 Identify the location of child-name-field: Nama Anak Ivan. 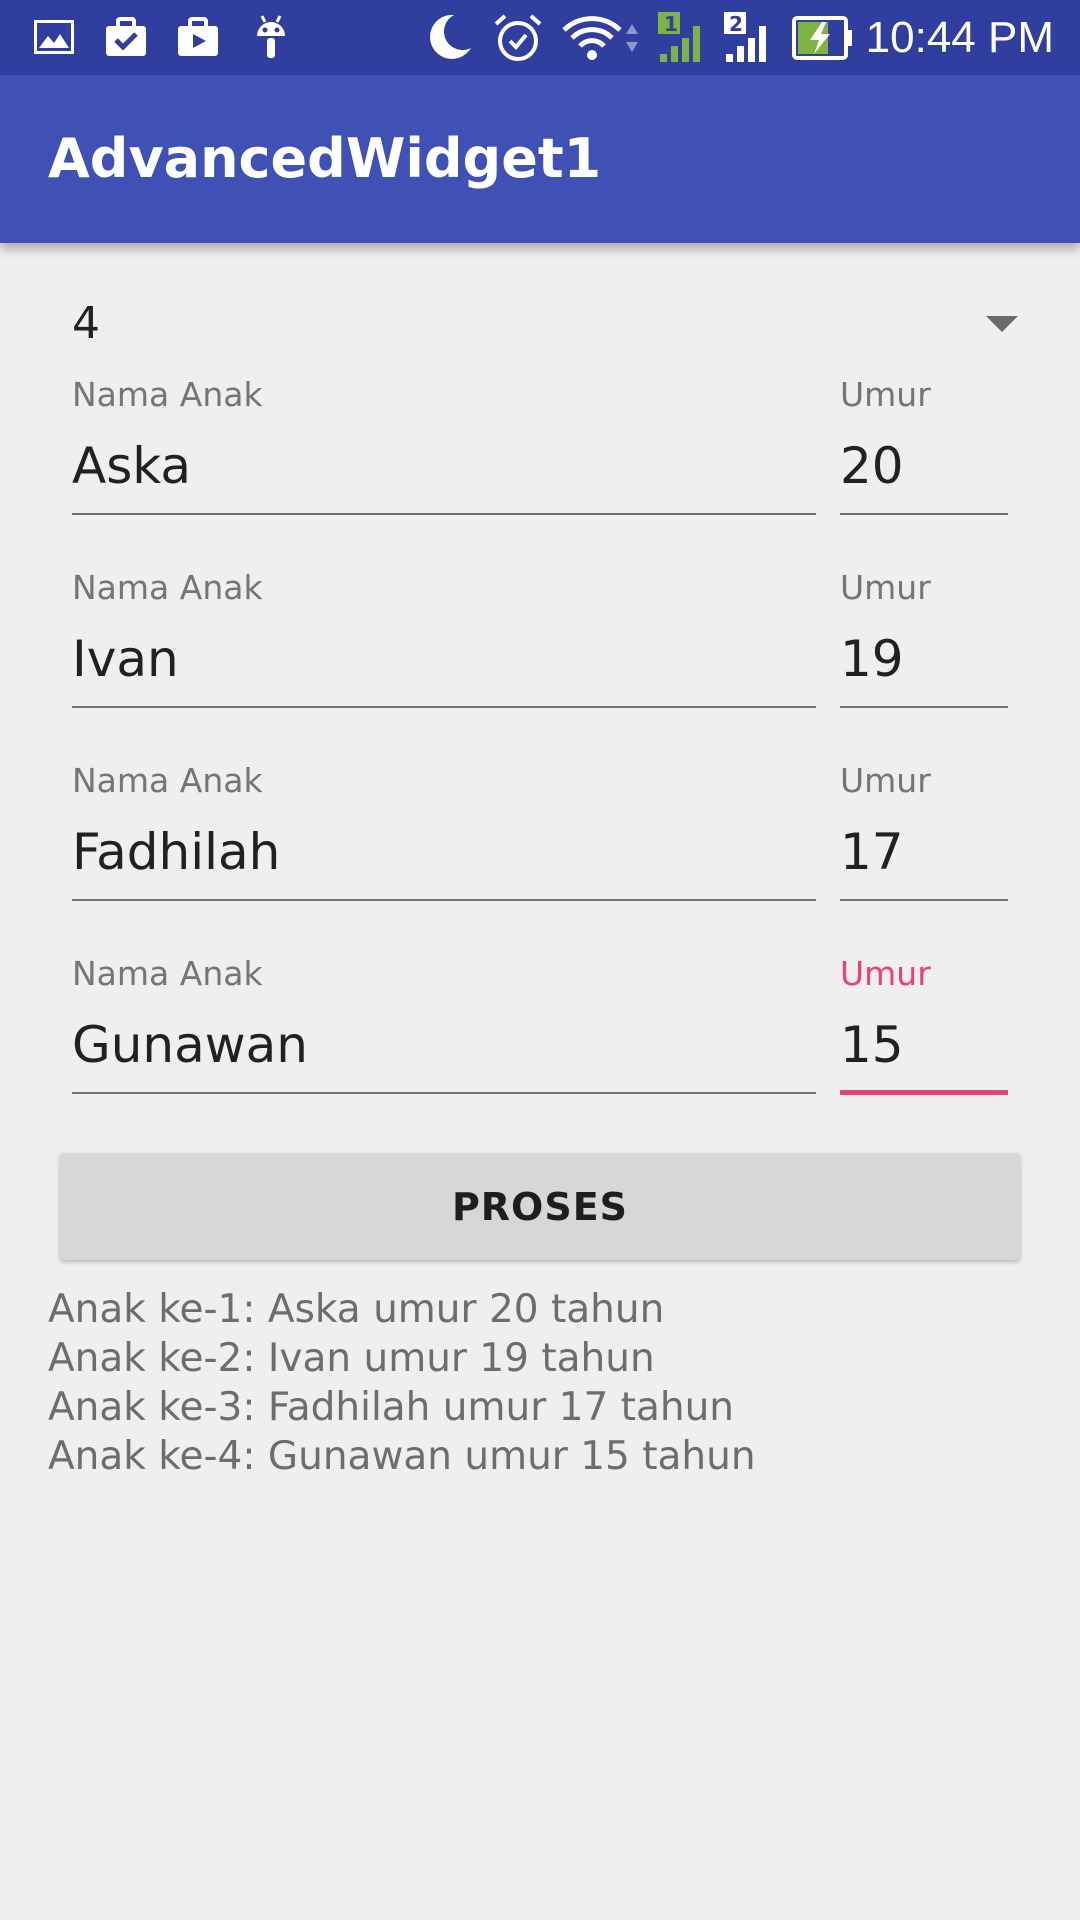
(444, 643).